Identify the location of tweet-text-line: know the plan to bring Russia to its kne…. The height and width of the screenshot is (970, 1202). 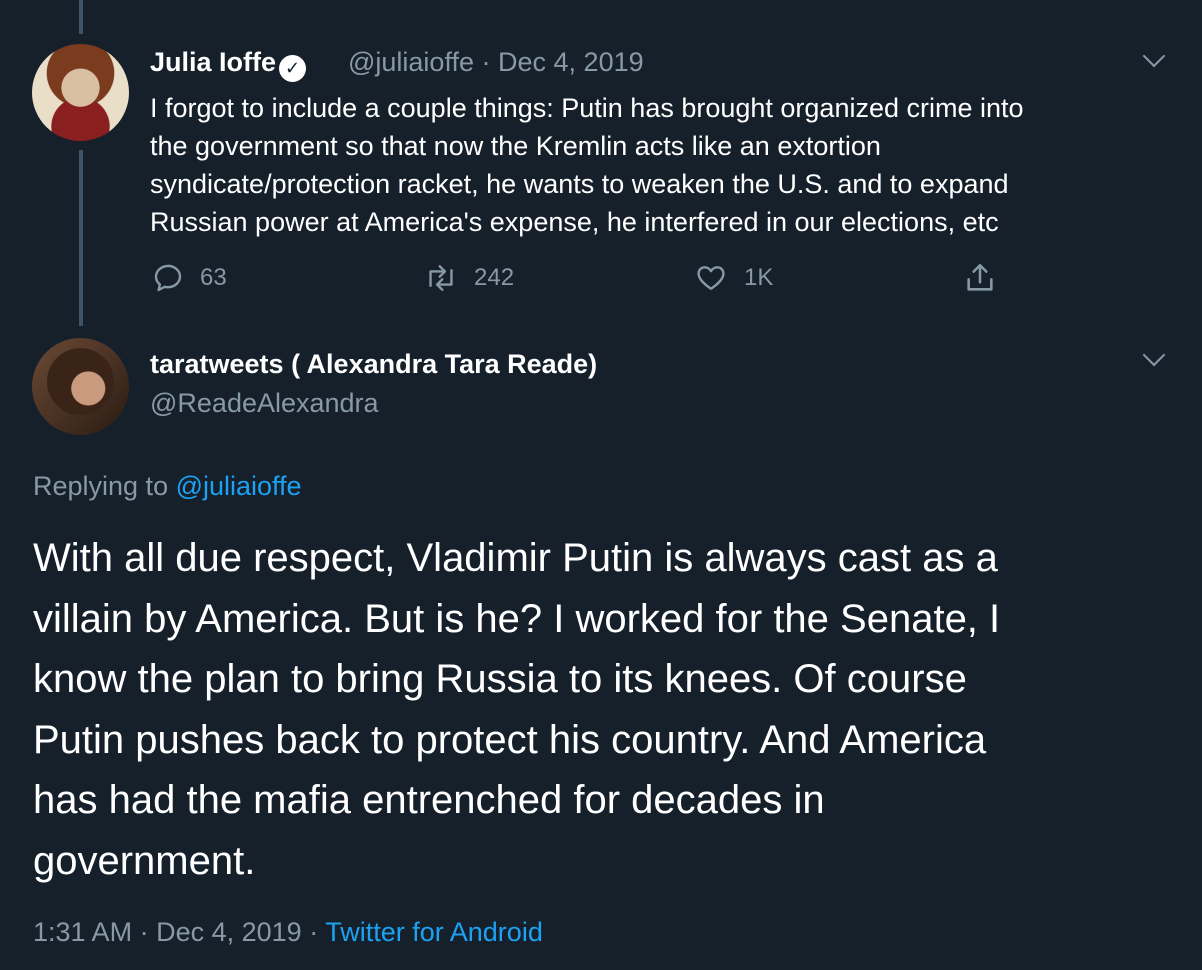
(500, 679).